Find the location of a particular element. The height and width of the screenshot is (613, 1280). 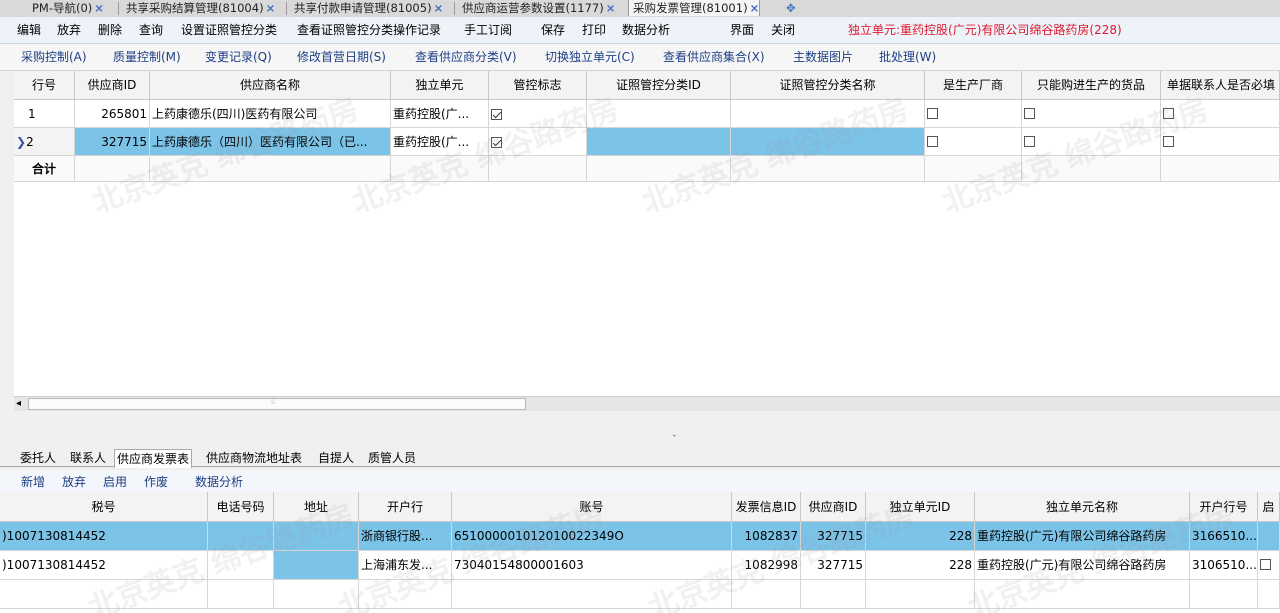

batch-process-button: 批处理(W) is located at coordinates (907, 57).